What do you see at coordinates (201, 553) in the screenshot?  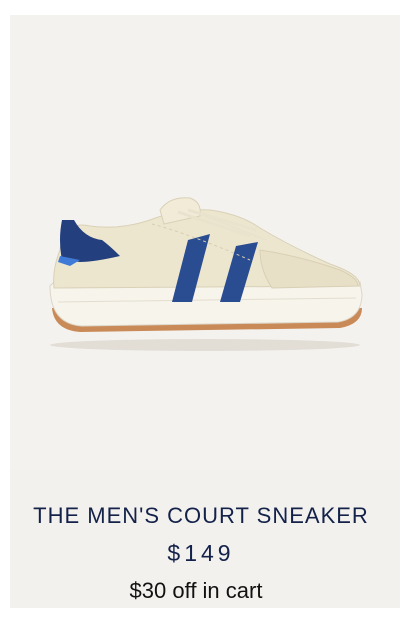 I see `product-price: $149` at bounding box center [201, 553].